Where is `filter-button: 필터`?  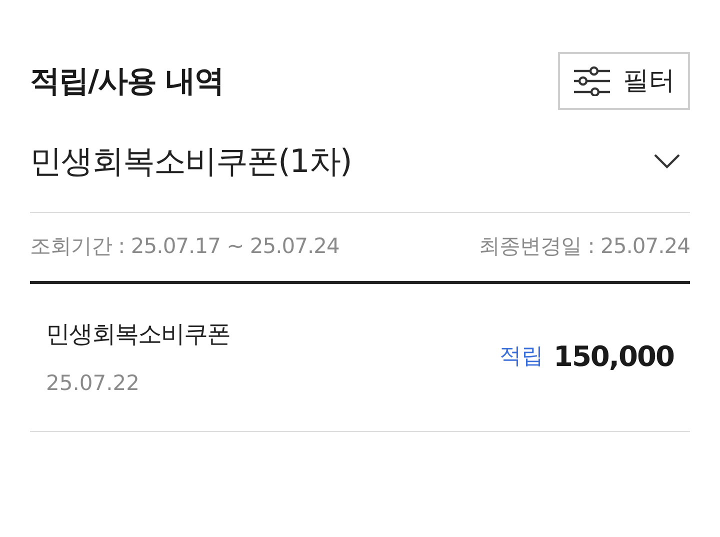 filter-button: 필터 is located at coordinates (624, 81).